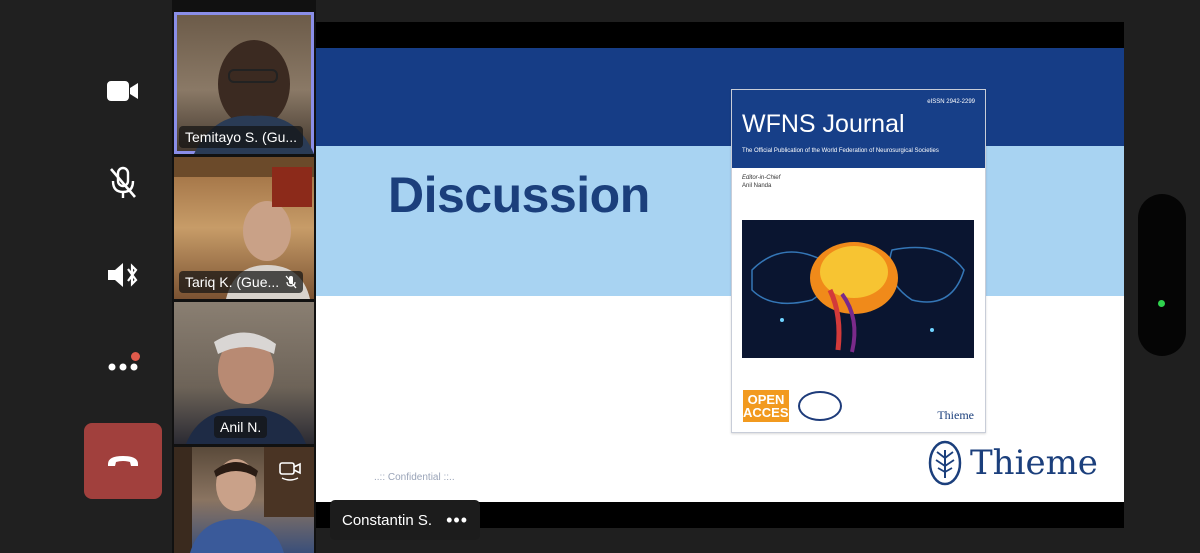 The width and height of the screenshot is (1200, 553). What do you see at coordinates (414, 477) in the screenshot?
I see `confidential-label: ..:: Confidential ::..` at bounding box center [414, 477].